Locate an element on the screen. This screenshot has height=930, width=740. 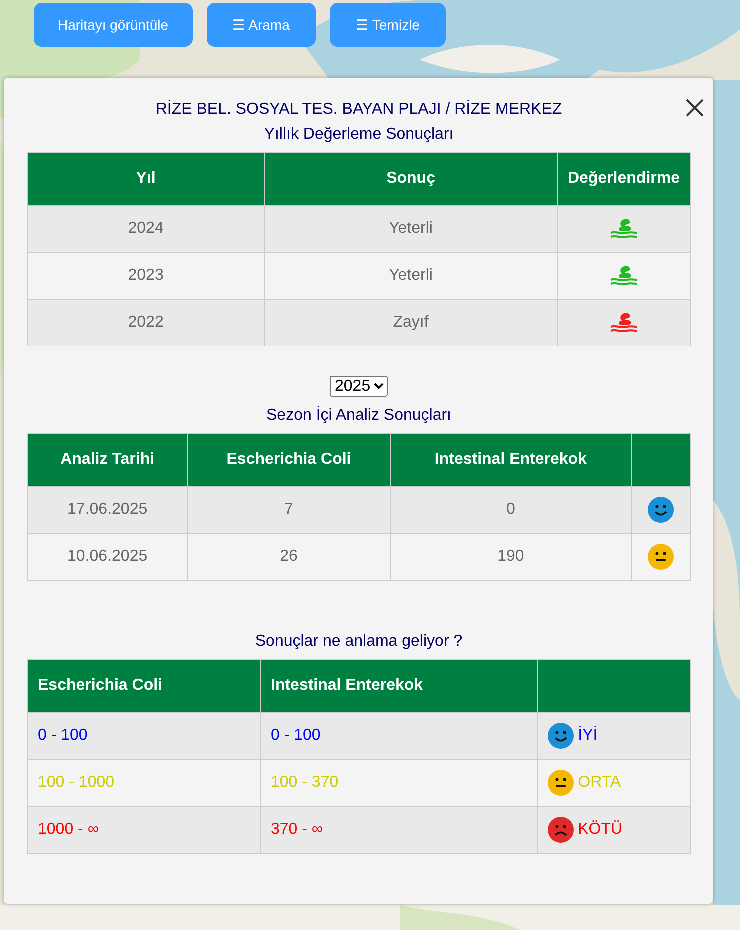
close-icon is located at coordinates (695, 108).